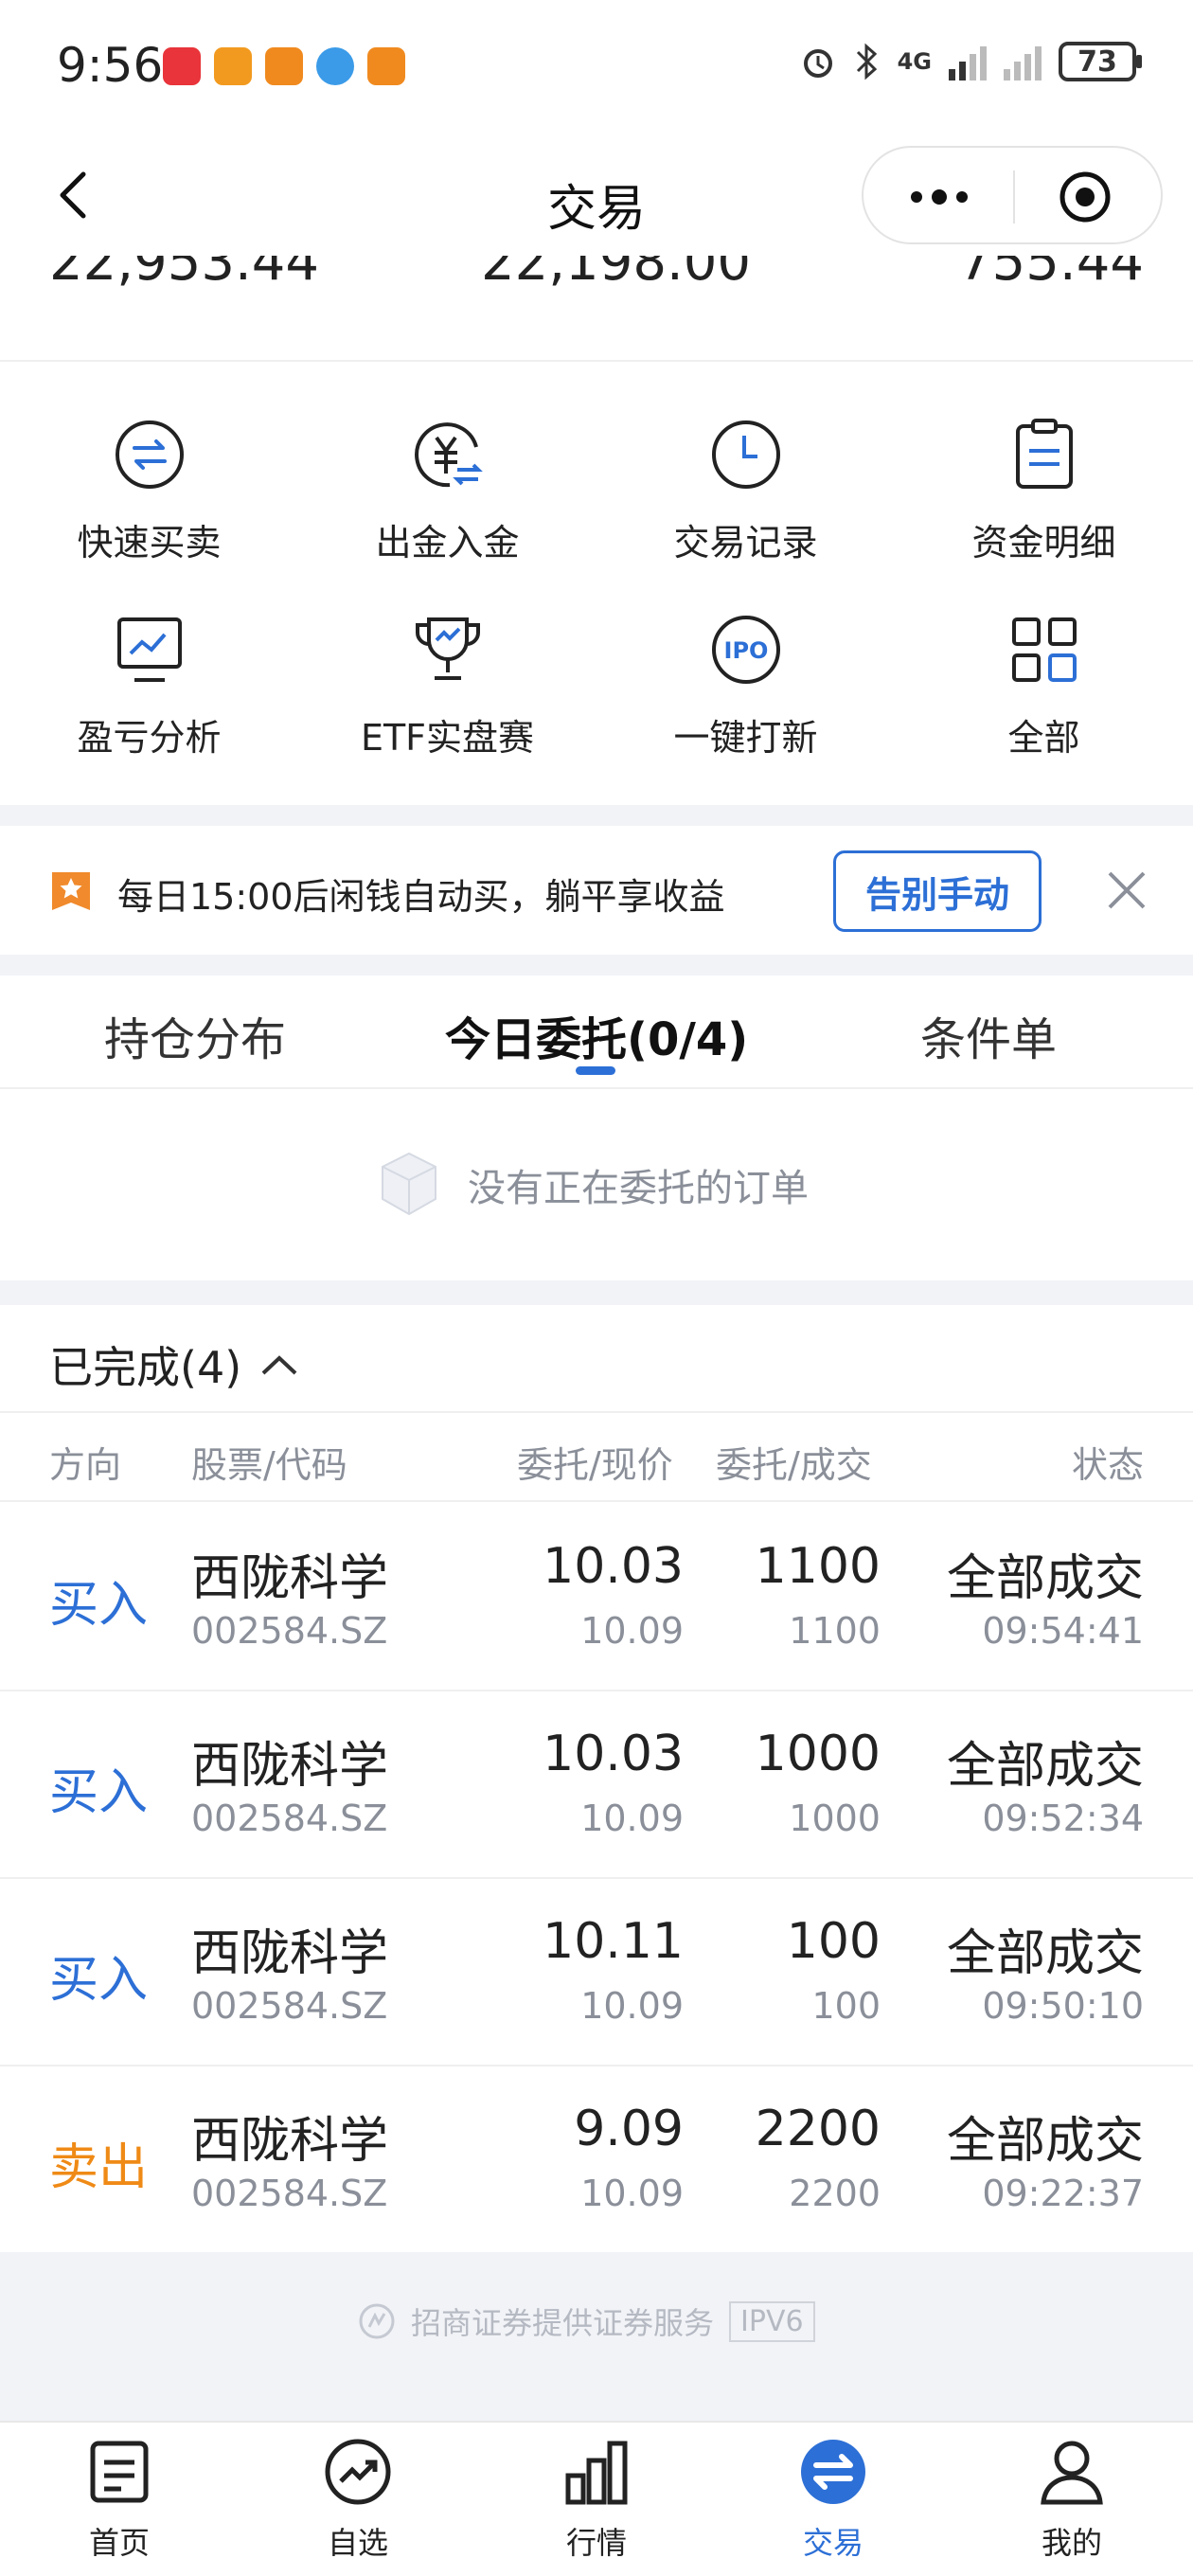 This screenshot has height=2576, width=1193. I want to click on app-notification-icon, so click(284, 66).